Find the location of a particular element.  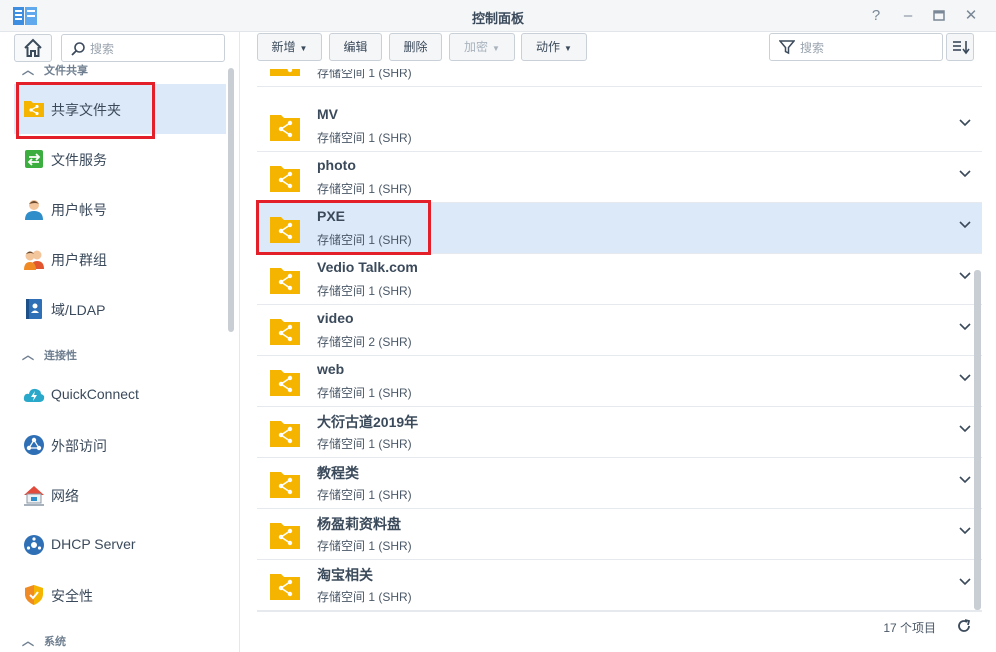

folder-row: 存储空间 1 (SHR) is located at coordinates (619, 78).